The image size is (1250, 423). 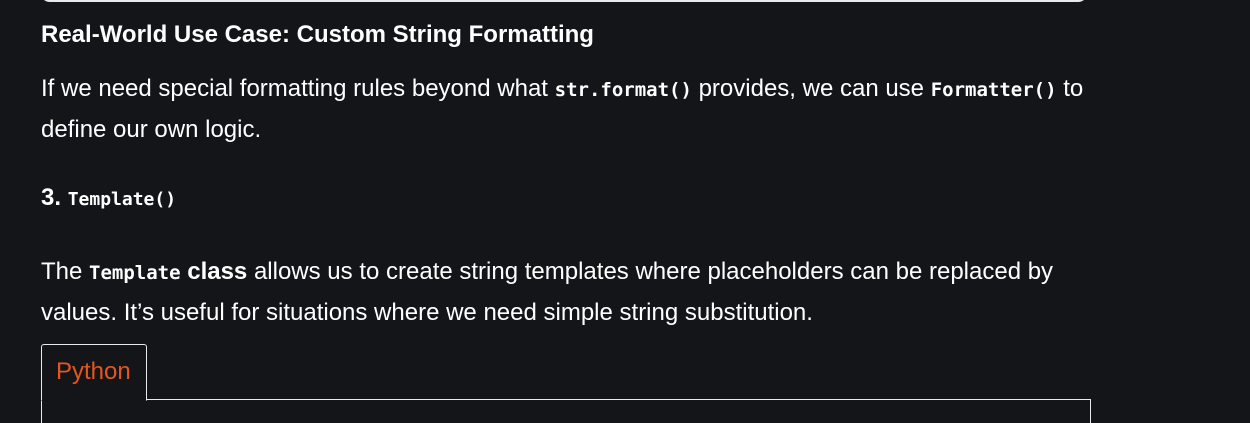 I want to click on inline-code-str-format: str.format(), so click(x=623, y=90).